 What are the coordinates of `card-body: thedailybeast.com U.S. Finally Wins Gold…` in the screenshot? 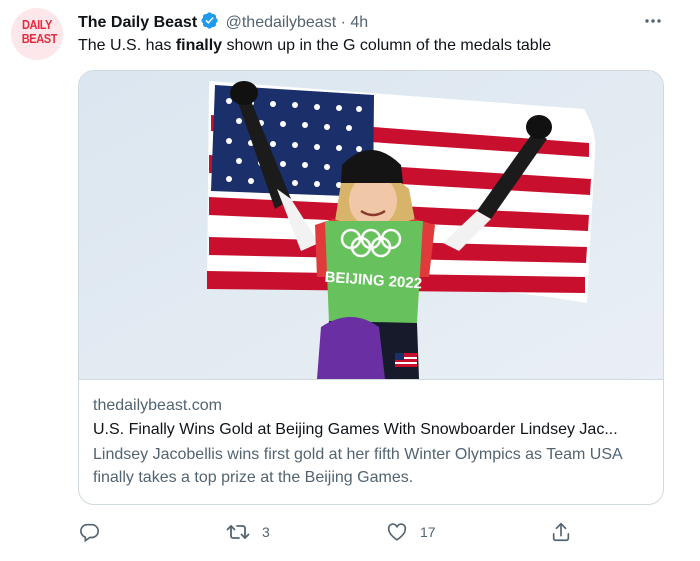 It's located at (373, 442).